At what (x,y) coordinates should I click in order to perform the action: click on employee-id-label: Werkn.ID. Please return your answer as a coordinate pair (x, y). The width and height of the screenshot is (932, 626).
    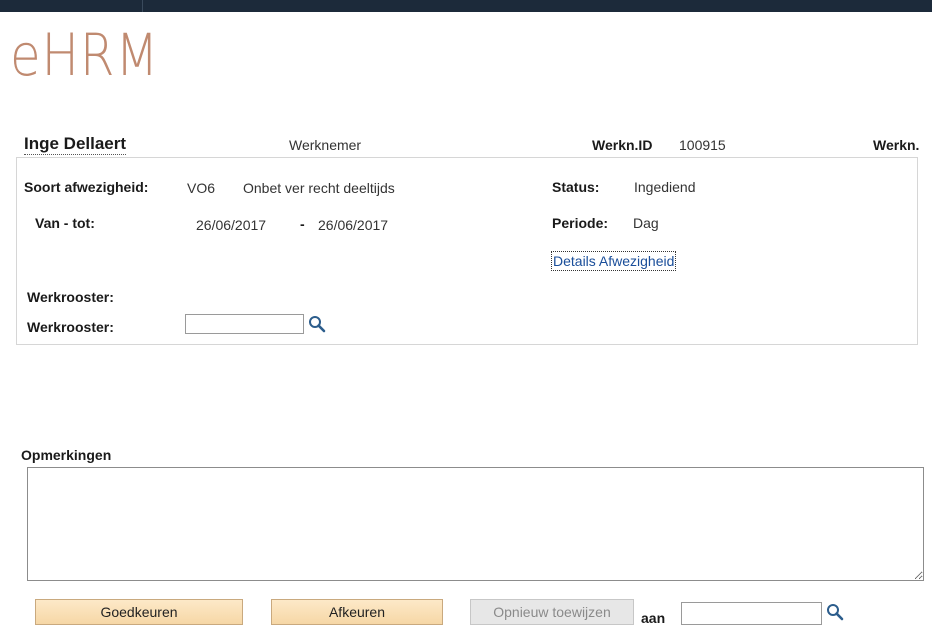
    Looking at the image, I should click on (622, 145).